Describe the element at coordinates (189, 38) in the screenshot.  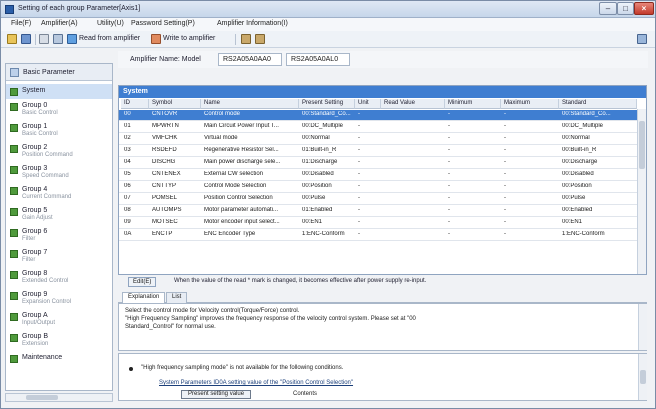
I see `write-to-amplifier-button: Write to amplifier` at that location.